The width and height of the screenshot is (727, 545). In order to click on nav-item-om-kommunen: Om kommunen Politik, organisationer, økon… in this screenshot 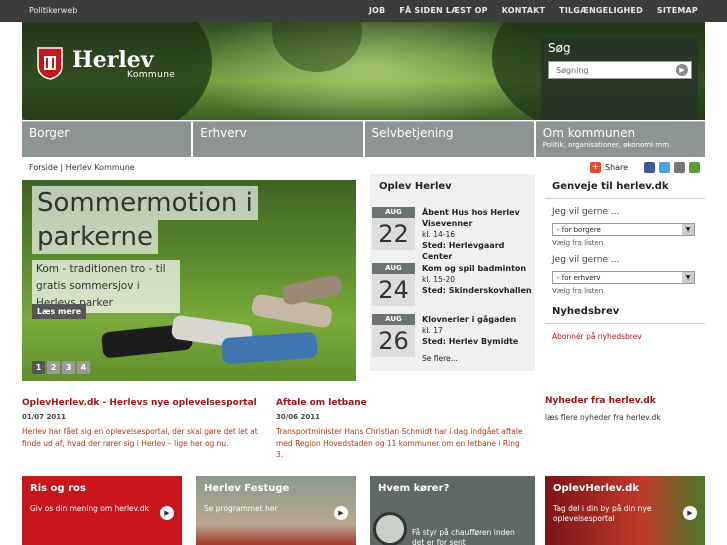, I will do `click(620, 139)`.